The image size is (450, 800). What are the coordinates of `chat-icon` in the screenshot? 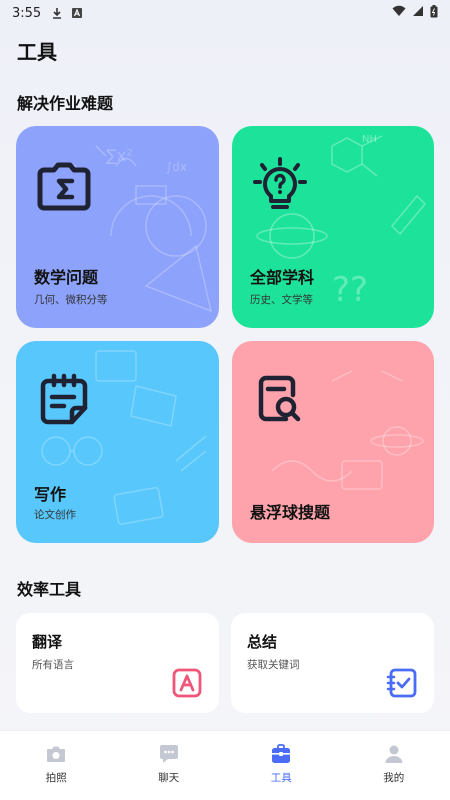 It's located at (169, 754).